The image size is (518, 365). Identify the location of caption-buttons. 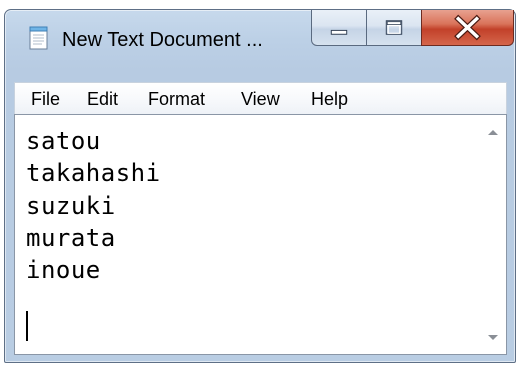
(412, 28).